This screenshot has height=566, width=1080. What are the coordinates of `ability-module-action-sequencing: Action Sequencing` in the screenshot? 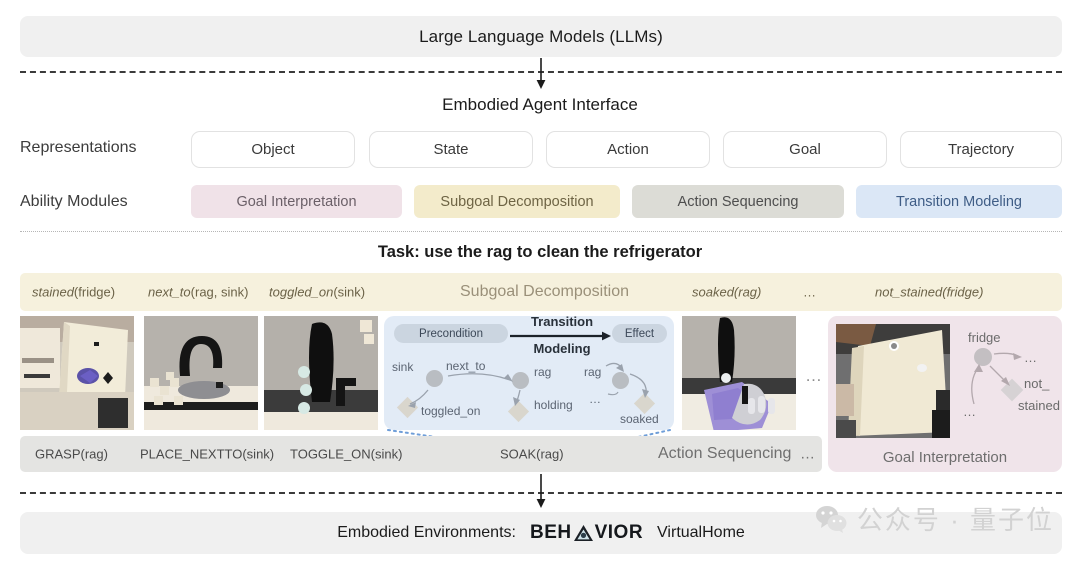 It's located at (738, 201).